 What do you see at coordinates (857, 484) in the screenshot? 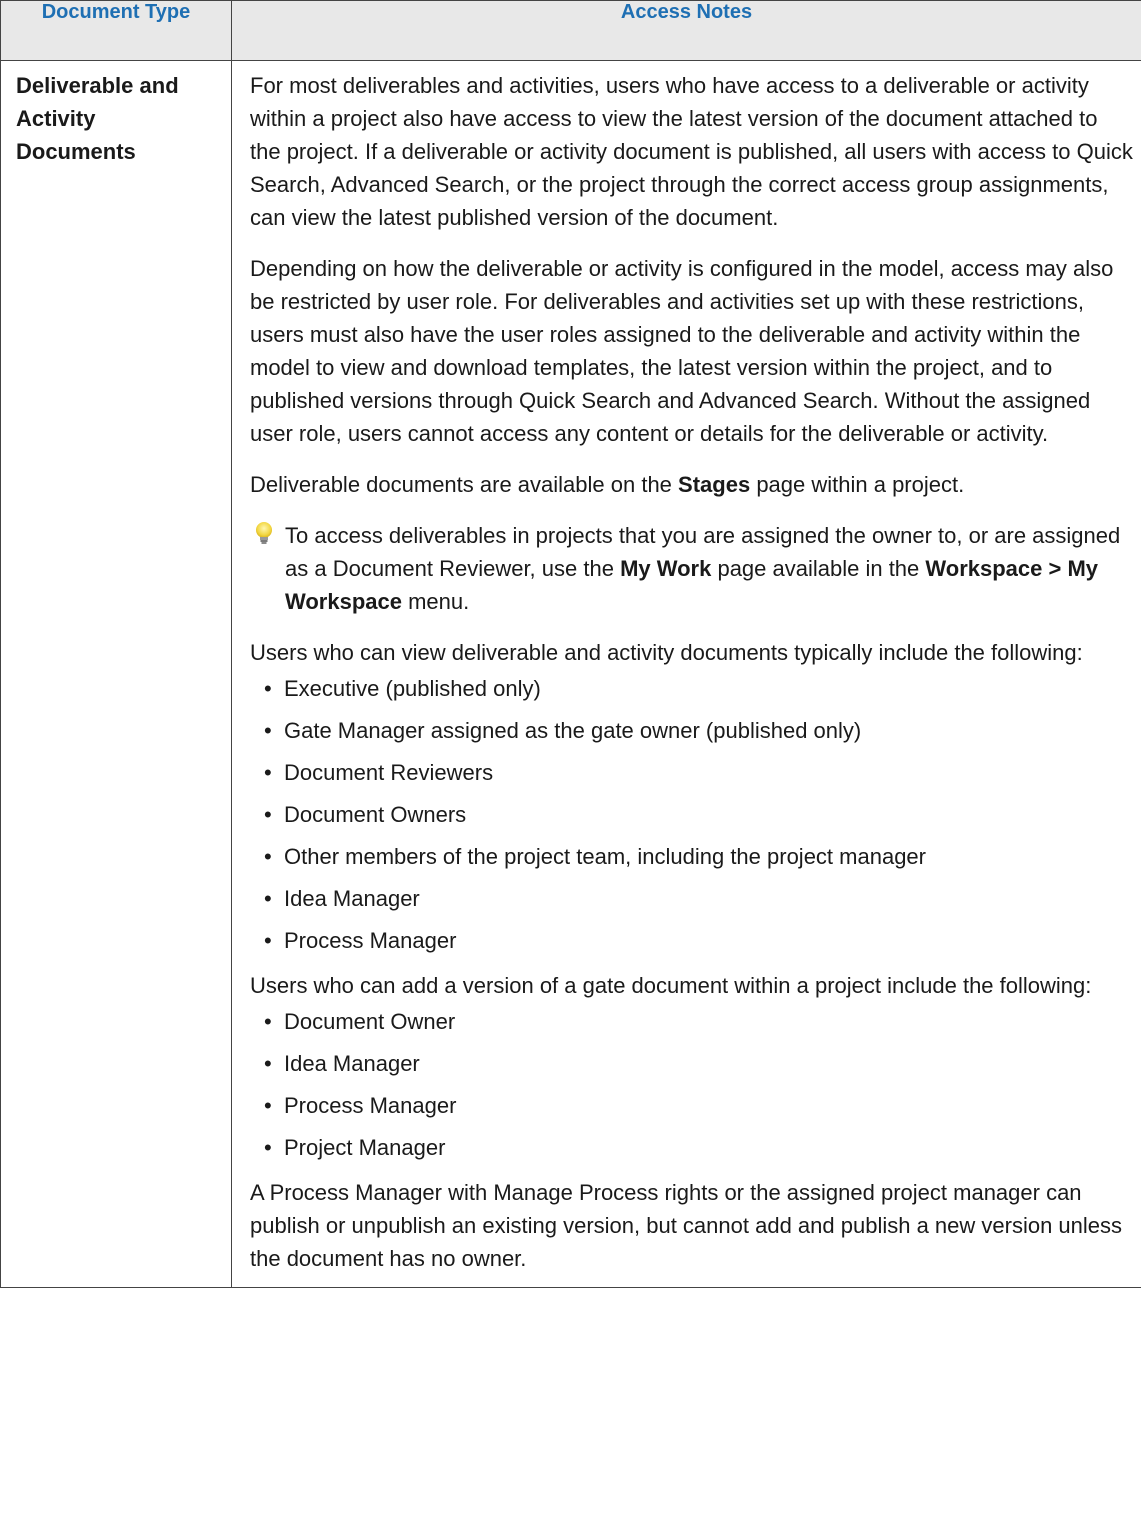
I see `stages-text-after: page within a project.` at bounding box center [857, 484].